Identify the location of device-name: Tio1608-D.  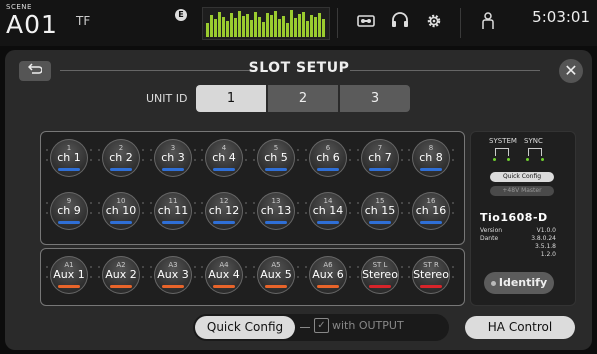
(514, 217).